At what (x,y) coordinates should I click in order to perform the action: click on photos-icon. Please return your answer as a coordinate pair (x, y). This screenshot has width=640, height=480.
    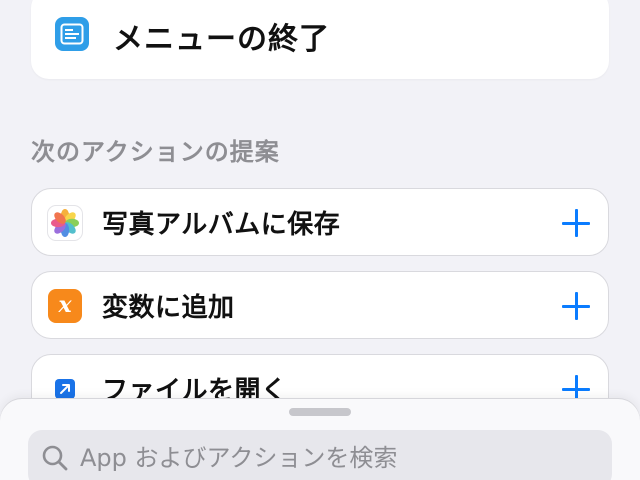
    Looking at the image, I should click on (65, 223).